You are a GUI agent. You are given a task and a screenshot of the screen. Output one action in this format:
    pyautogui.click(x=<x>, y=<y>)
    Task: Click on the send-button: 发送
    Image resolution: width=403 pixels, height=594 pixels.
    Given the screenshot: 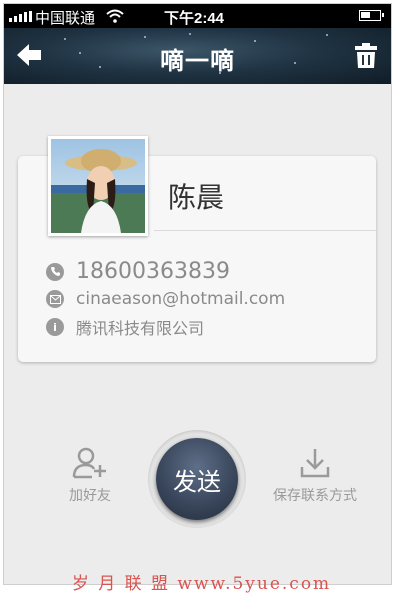 What is the action you would take?
    pyautogui.click(x=197, y=479)
    